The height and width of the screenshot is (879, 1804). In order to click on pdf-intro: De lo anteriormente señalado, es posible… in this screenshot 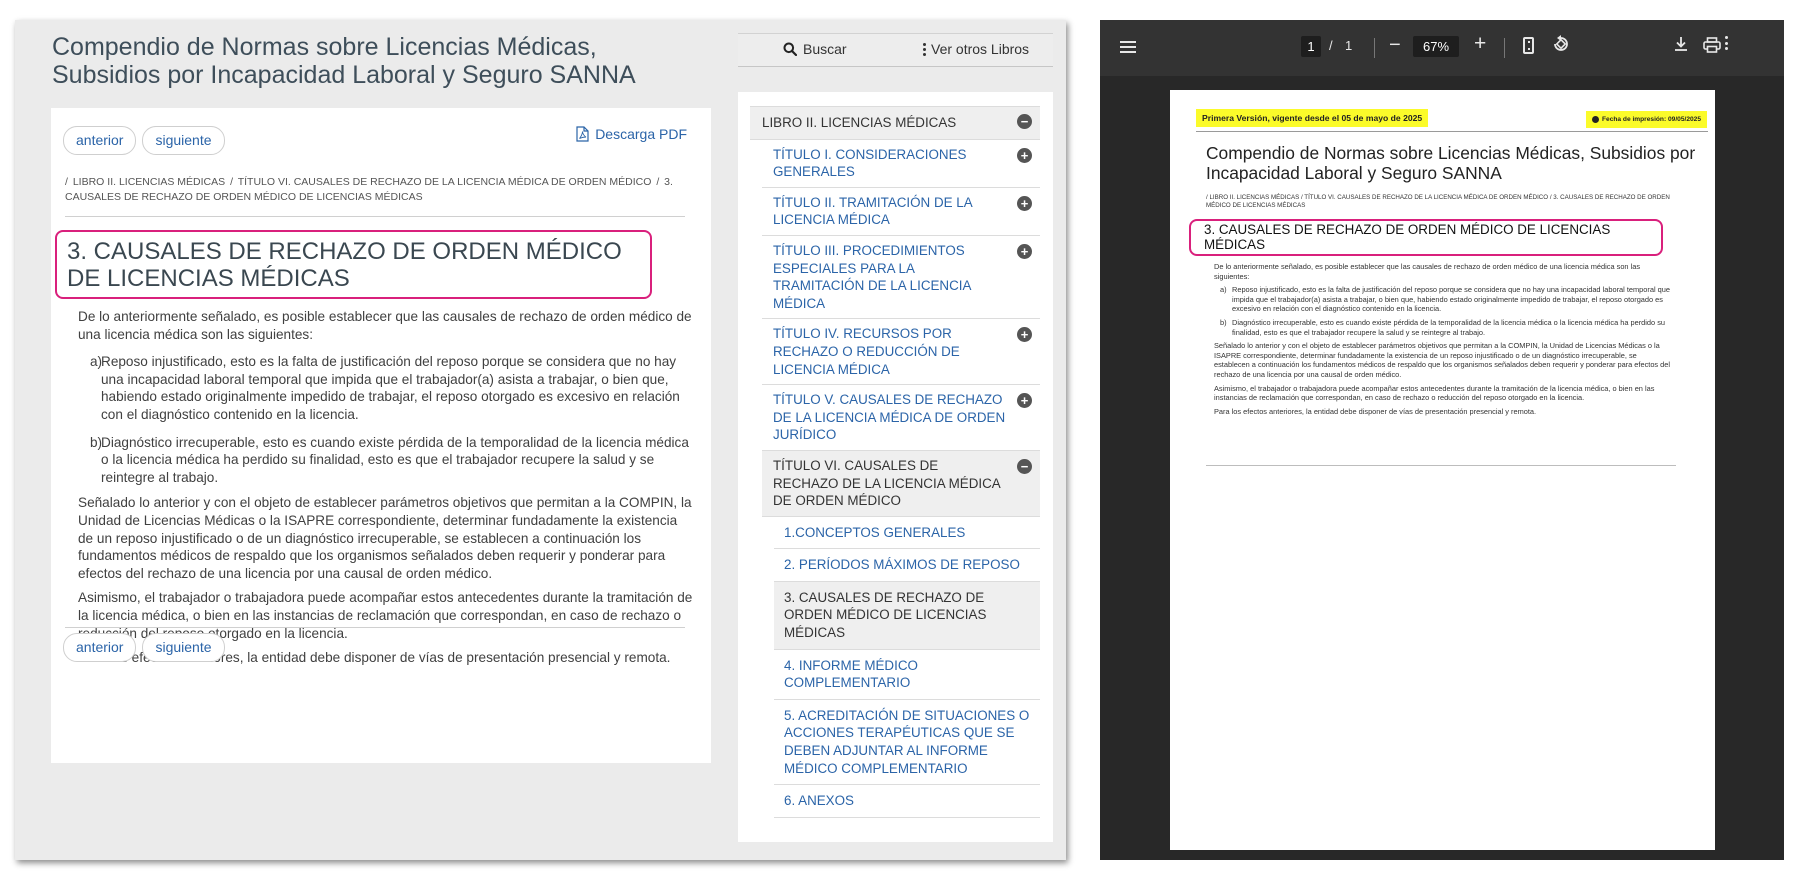, I will do `click(1427, 271)`.